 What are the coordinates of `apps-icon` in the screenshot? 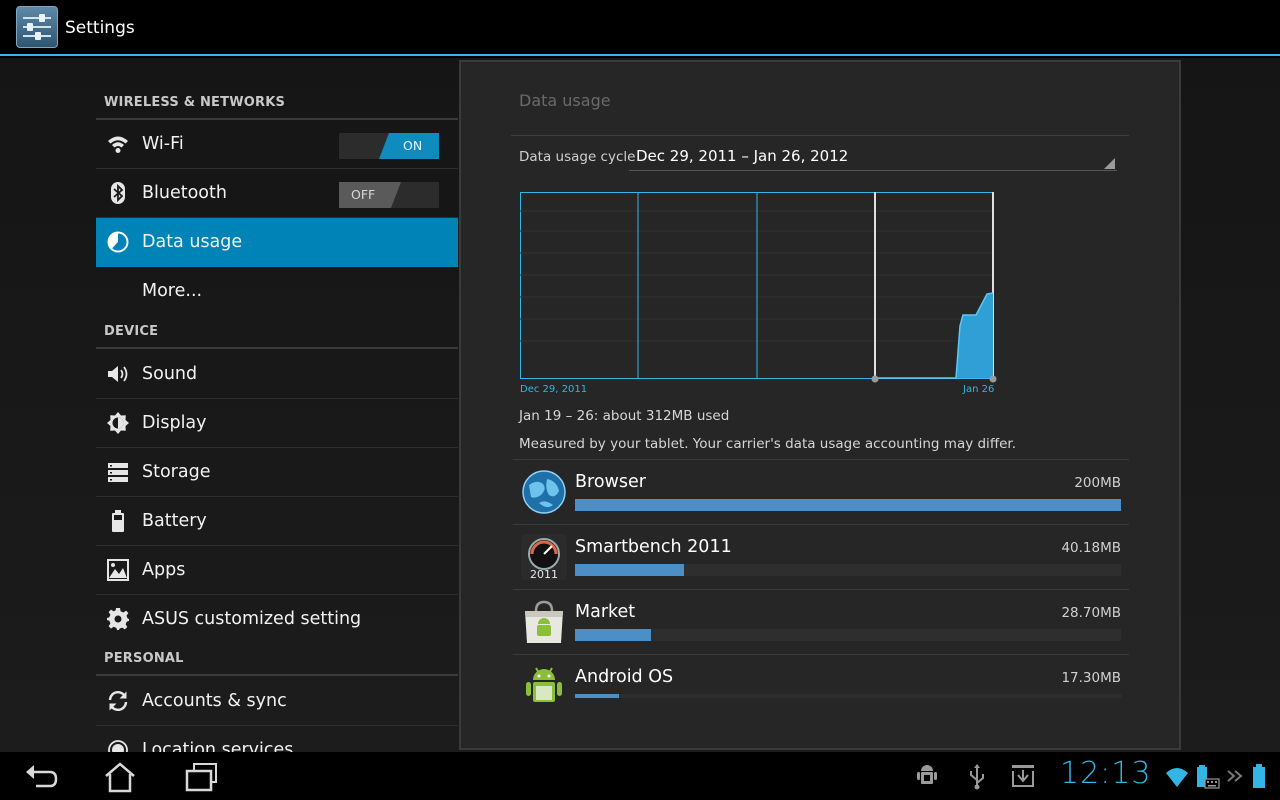 It's located at (118, 570).